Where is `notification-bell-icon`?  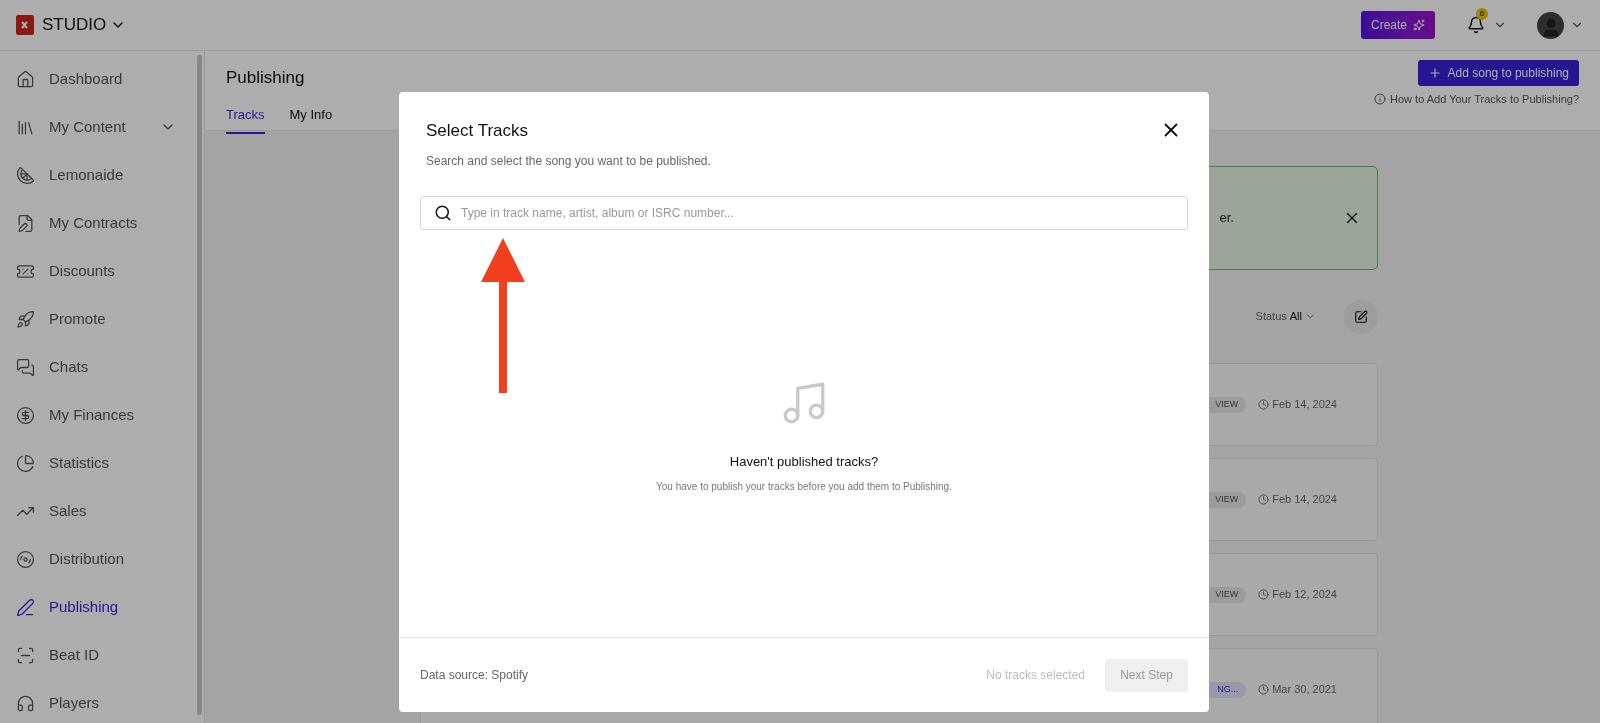
notification-bell-icon is located at coordinates (1476, 25).